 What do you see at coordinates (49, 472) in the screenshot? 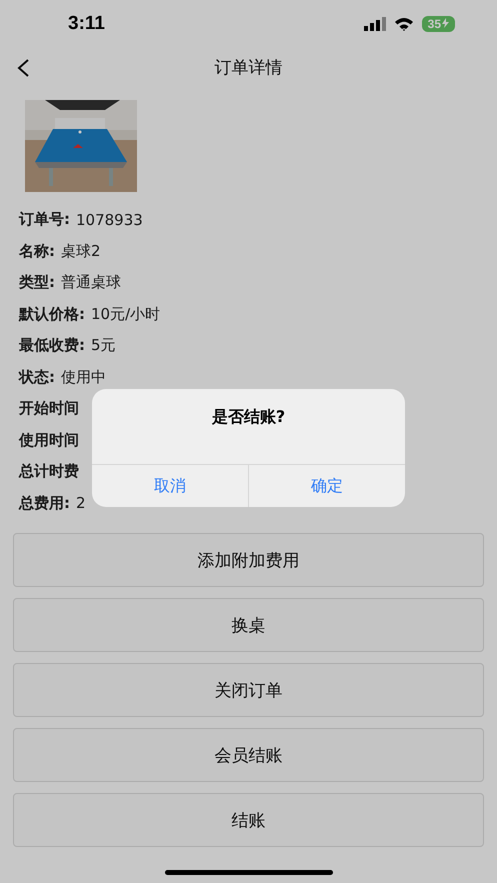
I see `field-label: 总计时费` at bounding box center [49, 472].